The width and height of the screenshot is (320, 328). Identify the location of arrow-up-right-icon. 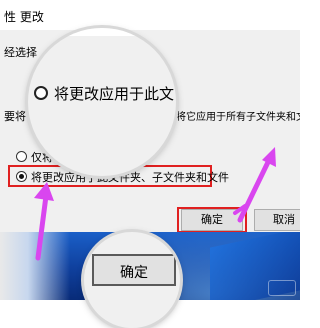
(256, 185).